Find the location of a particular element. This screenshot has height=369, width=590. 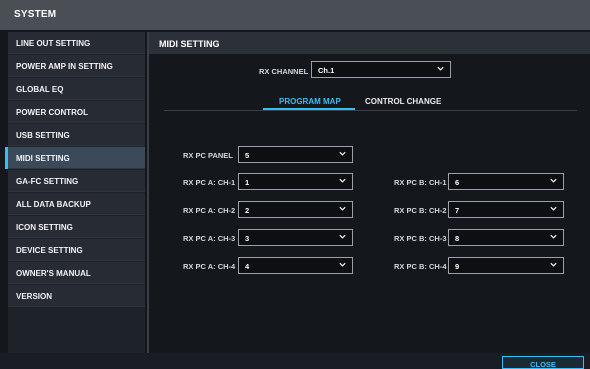

rx-pc-a-ch1-label: RX PC A: CH-1 is located at coordinates (209, 182).